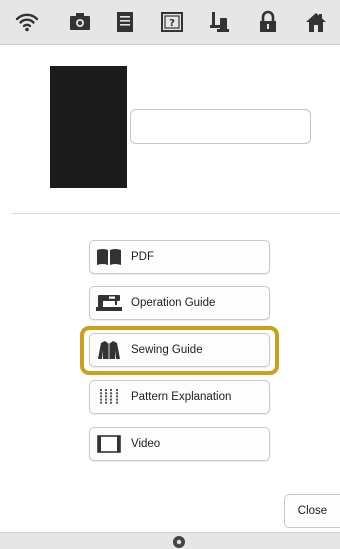  Describe the element at coordinates (312, 511) in the screenshot. I see `close-button: Close` at that location.